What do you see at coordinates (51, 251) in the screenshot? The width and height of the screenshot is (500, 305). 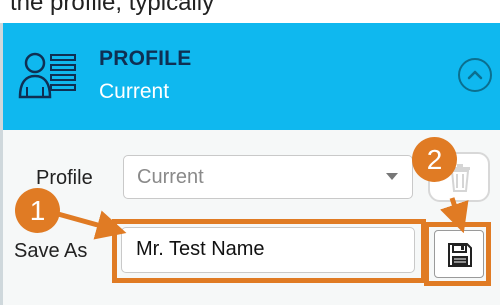 I see `save-as-label: Save As` at bounding box center [51, 251].